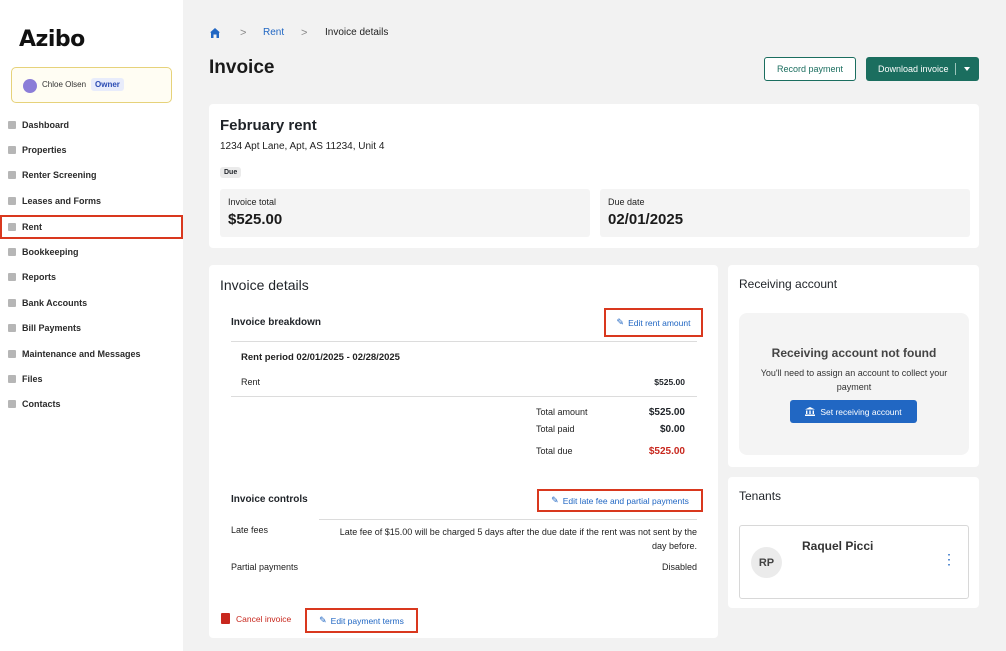 The width and height of the screenshot is (1006, 651). I want to click on sidebar-item-label: Files, so click(32, 379).